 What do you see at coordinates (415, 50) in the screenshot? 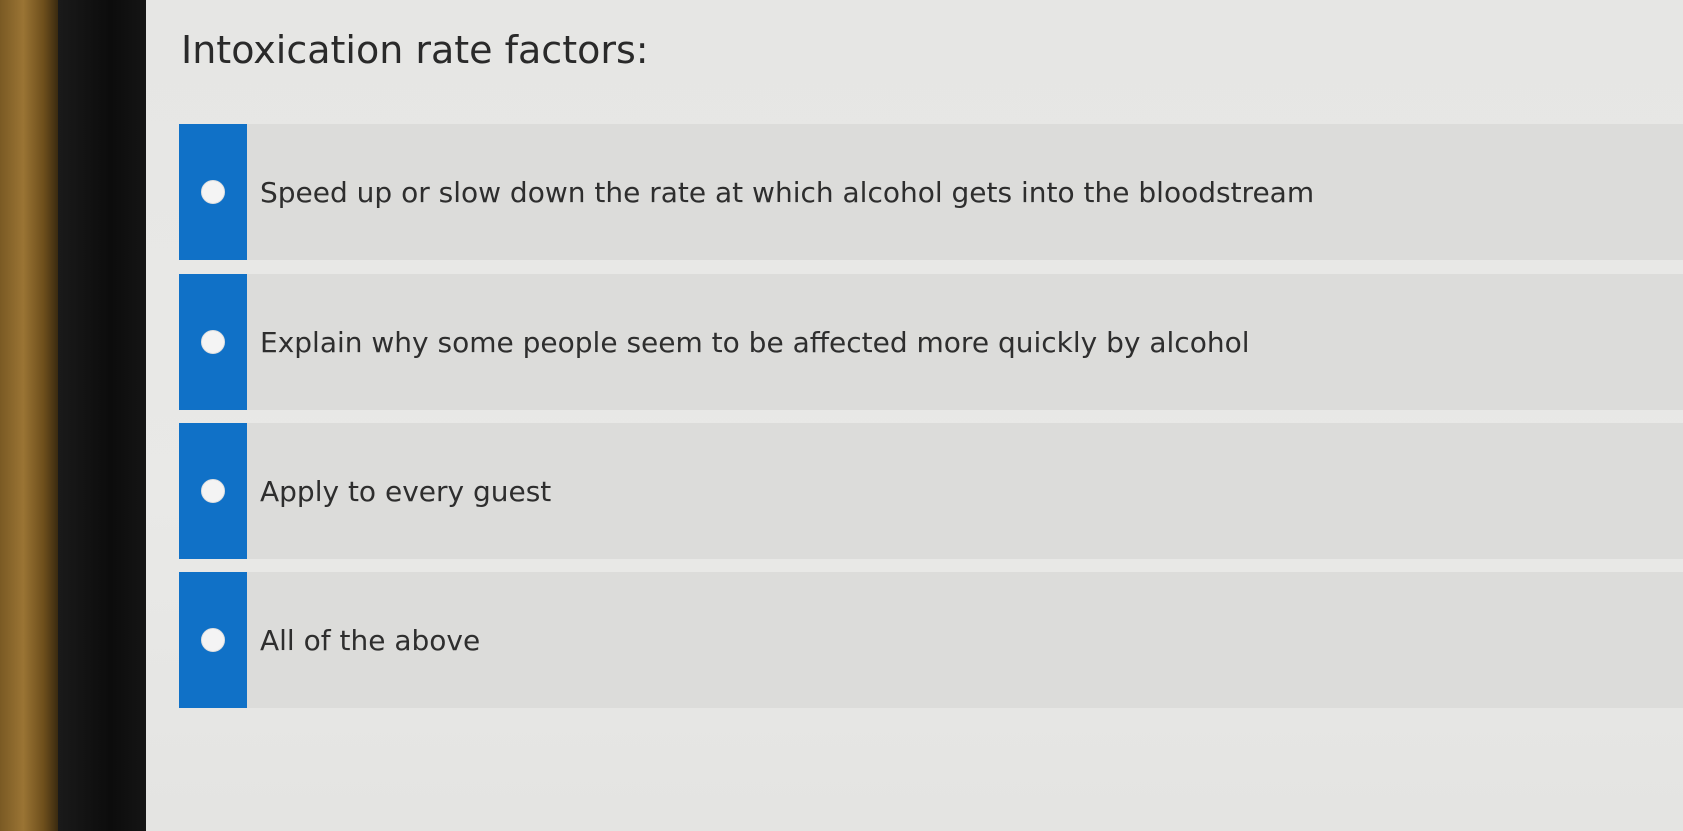
I see `question-title: Intoxication rate factors:` at bounding box center [415, 50].